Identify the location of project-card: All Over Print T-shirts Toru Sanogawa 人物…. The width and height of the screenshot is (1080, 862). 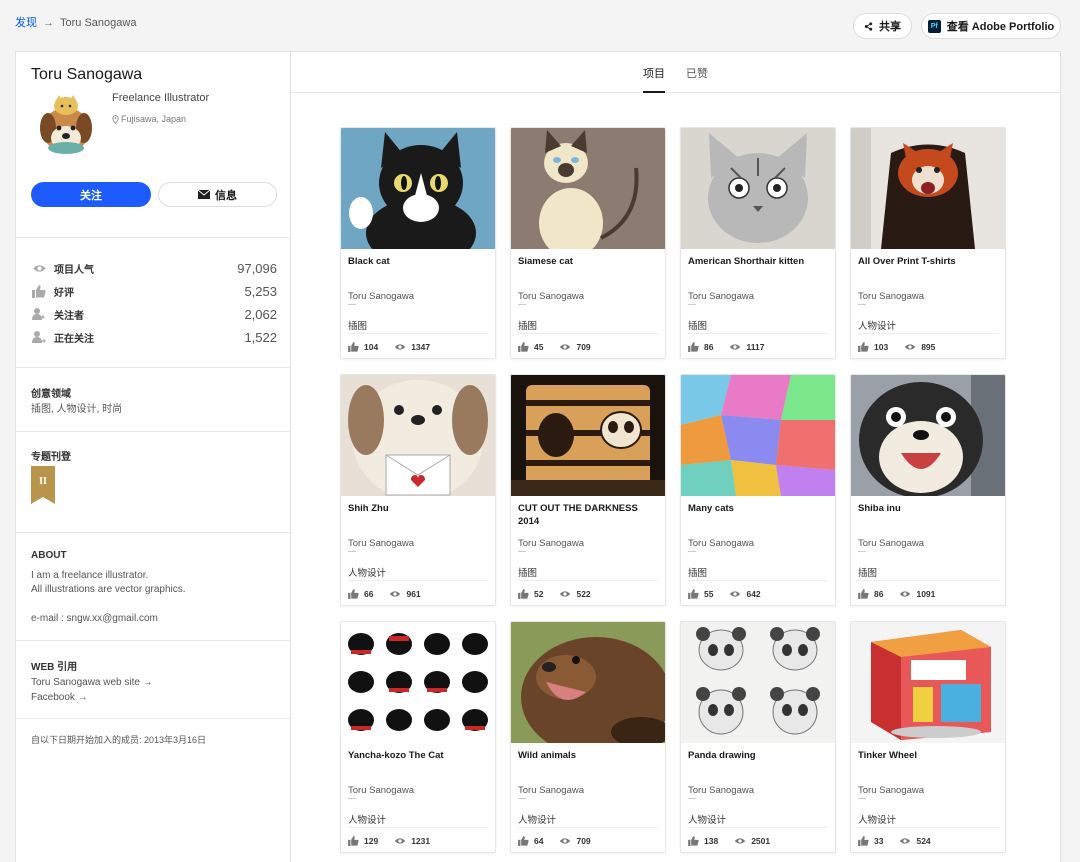
(928, 243).